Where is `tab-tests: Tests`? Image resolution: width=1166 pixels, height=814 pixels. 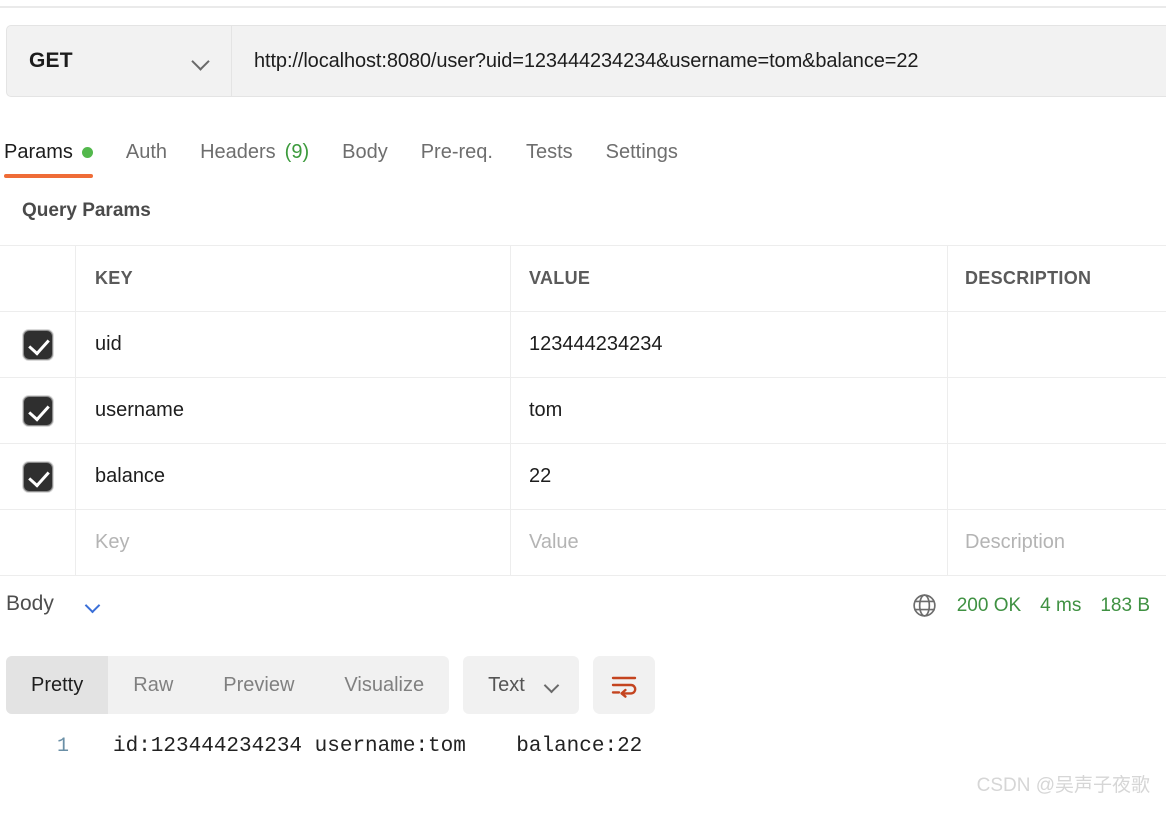 tab-tests: Tests is located at coordinates (549, 152).